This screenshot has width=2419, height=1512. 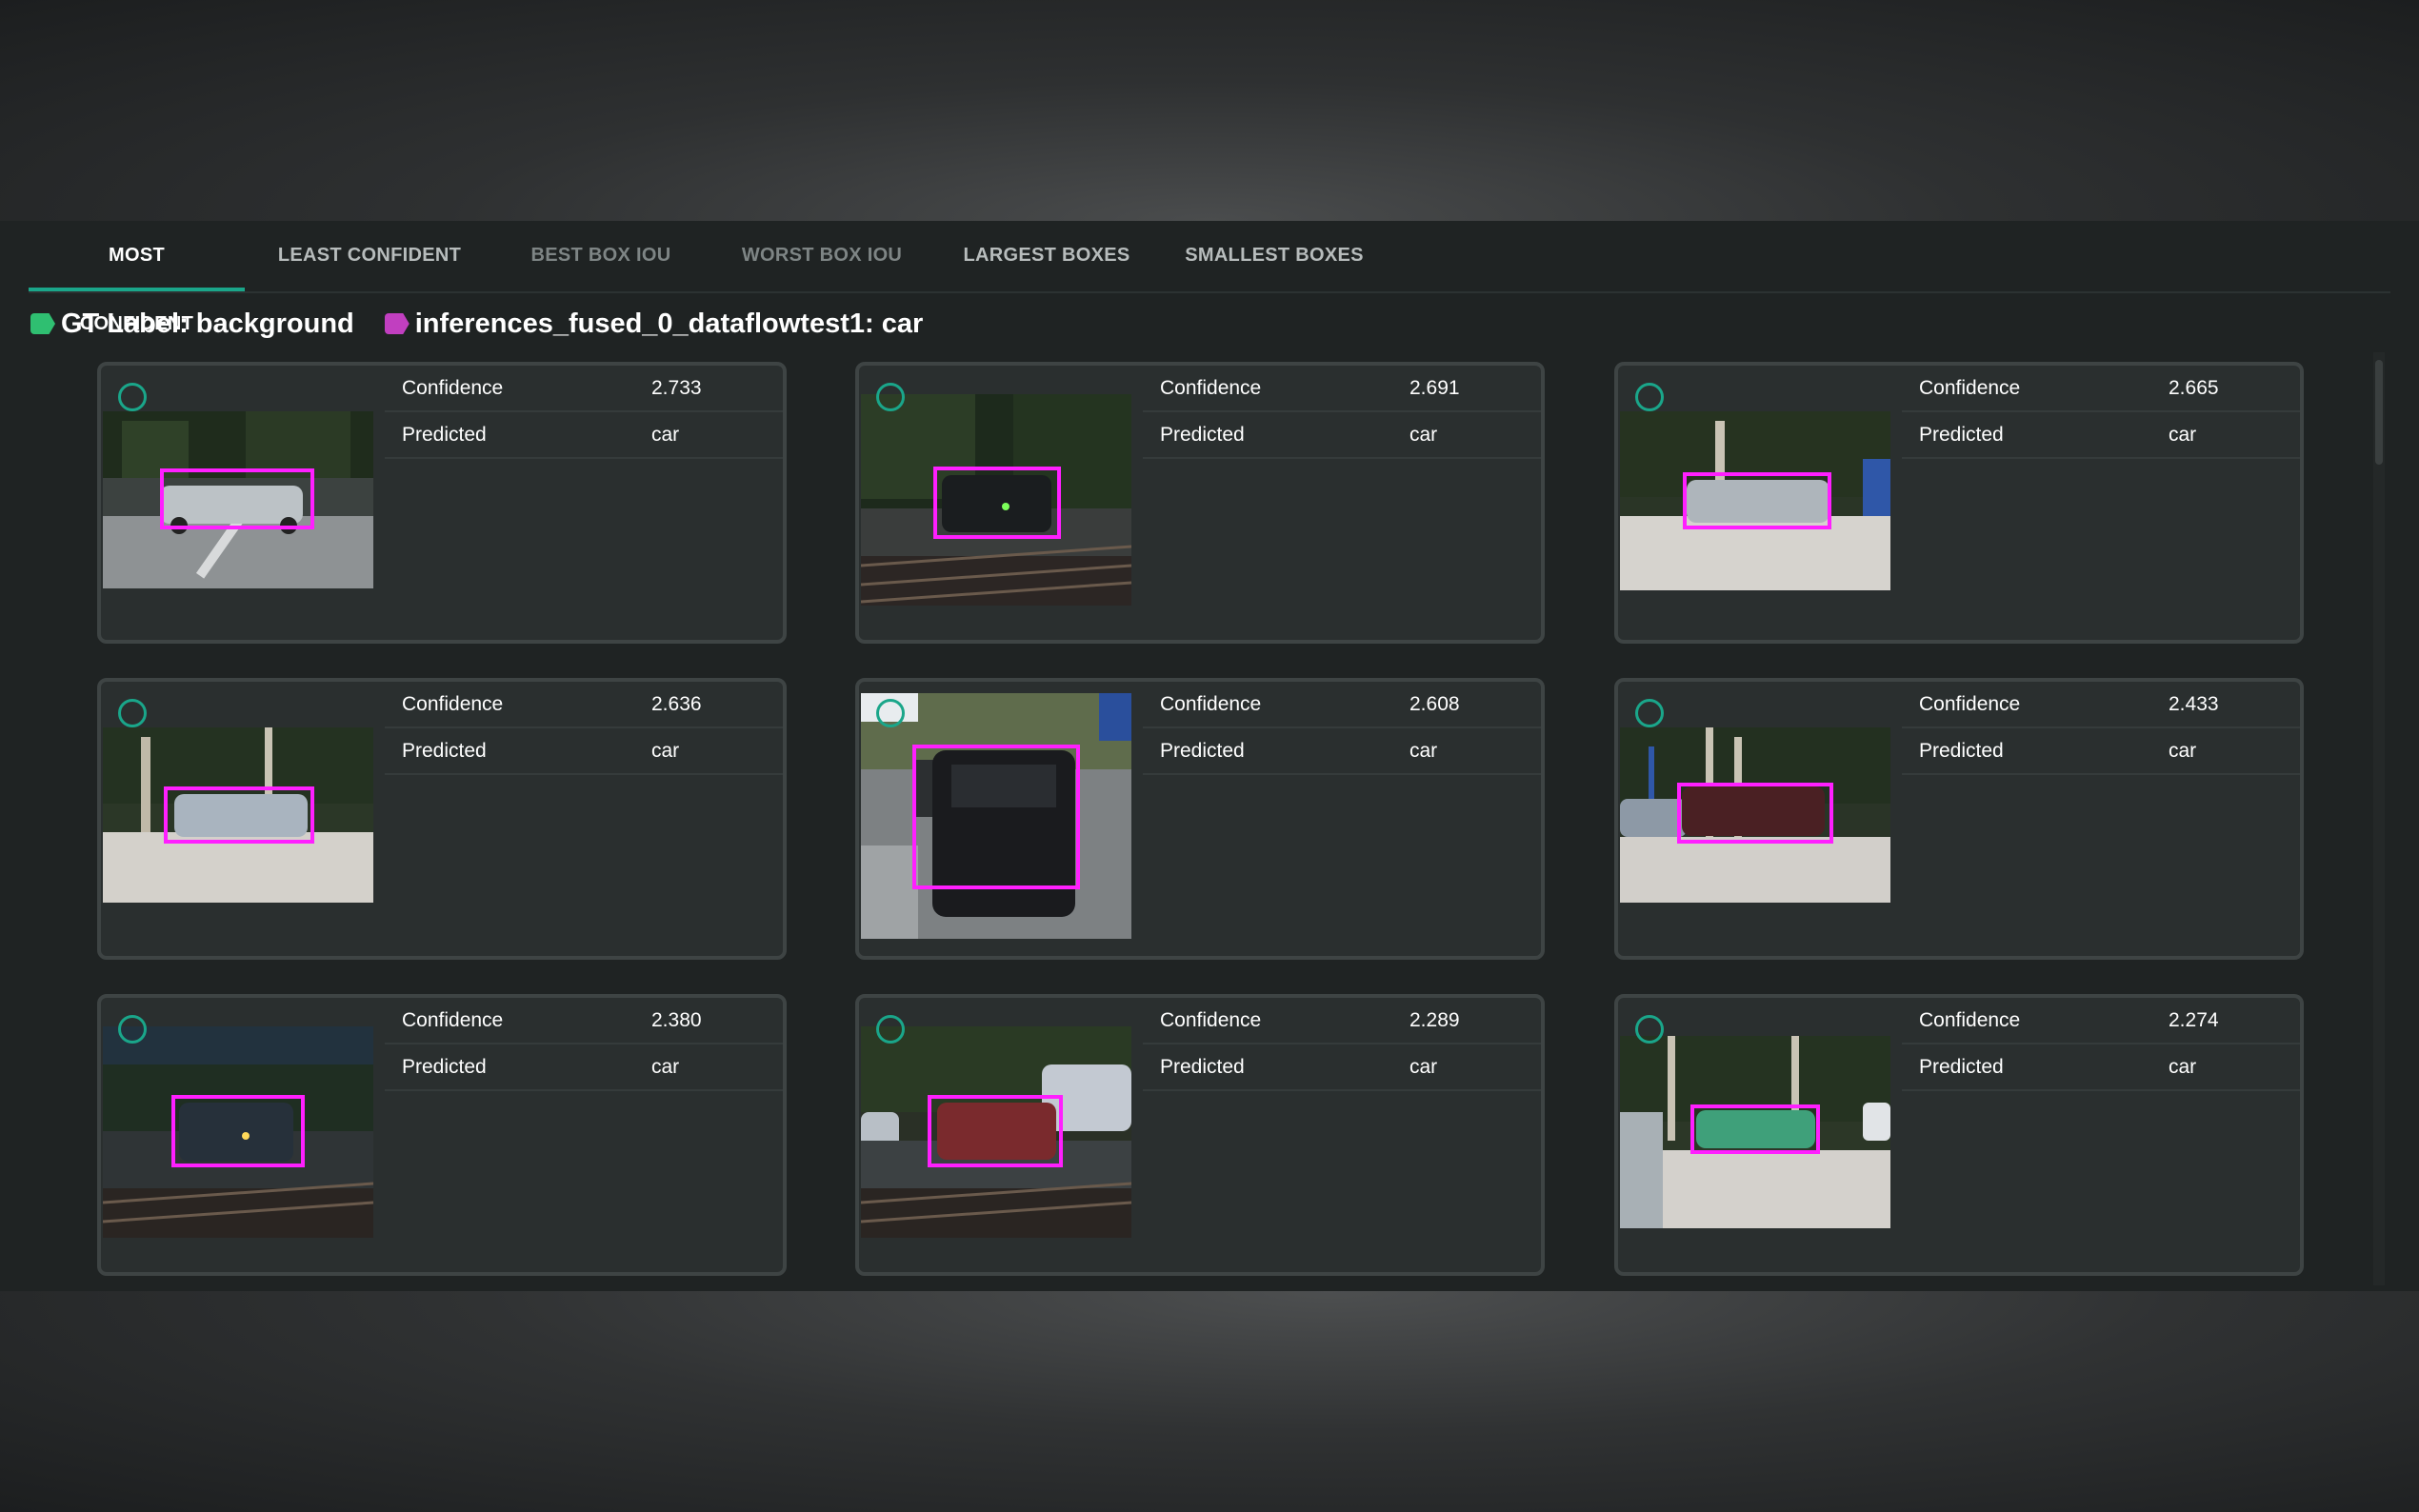 What do you see at coordinates (442, 503) in the screenshot?
I see `result-card: Confidence 2.733 Predicted car` at bounding box center [442, 503].